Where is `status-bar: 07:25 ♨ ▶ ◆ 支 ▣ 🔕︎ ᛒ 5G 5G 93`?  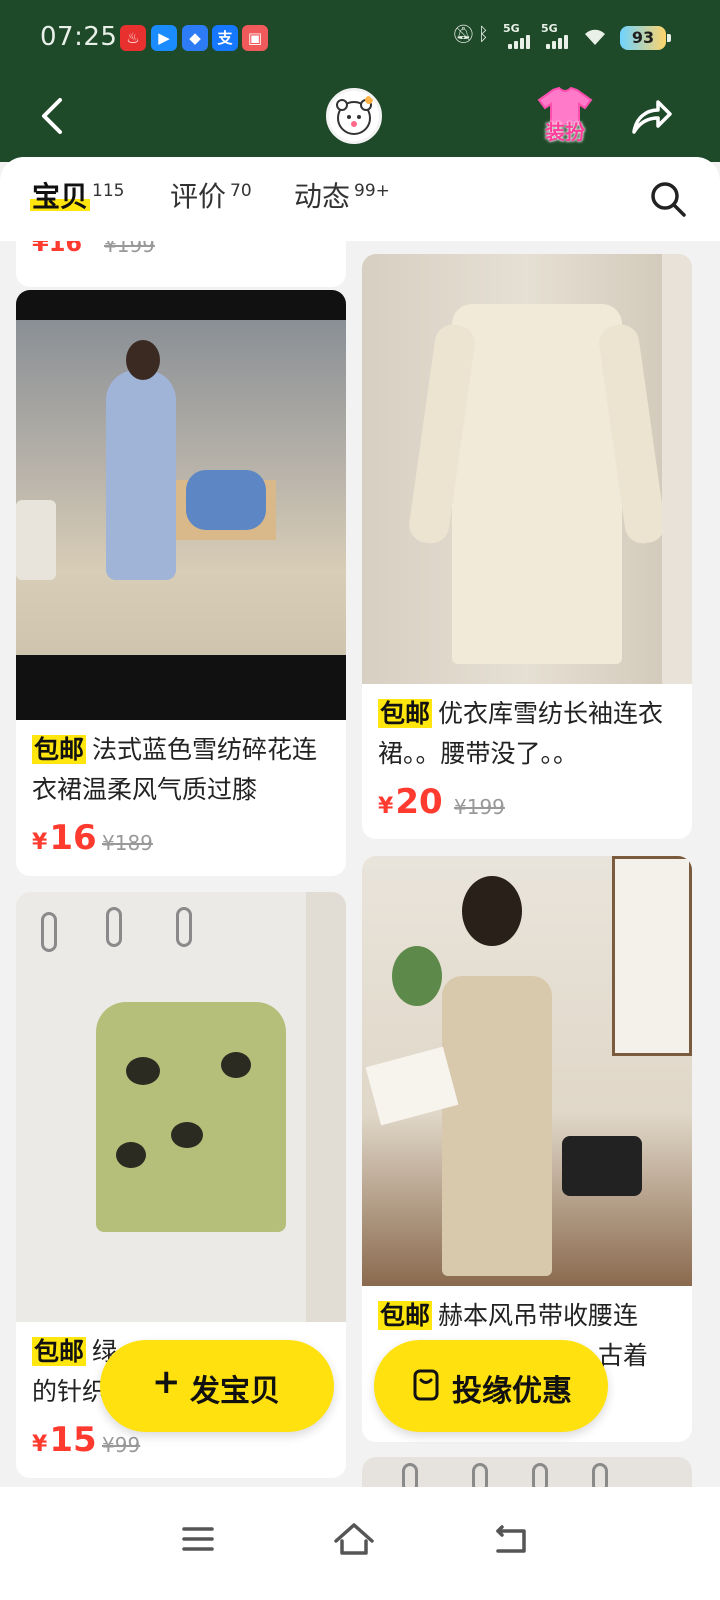
status-bar: 07:25 ♨ ▶ ◆ 支 ▣ 🔕︎ ᛒ 5G 5G 93 is located at coordinates (360, 36).